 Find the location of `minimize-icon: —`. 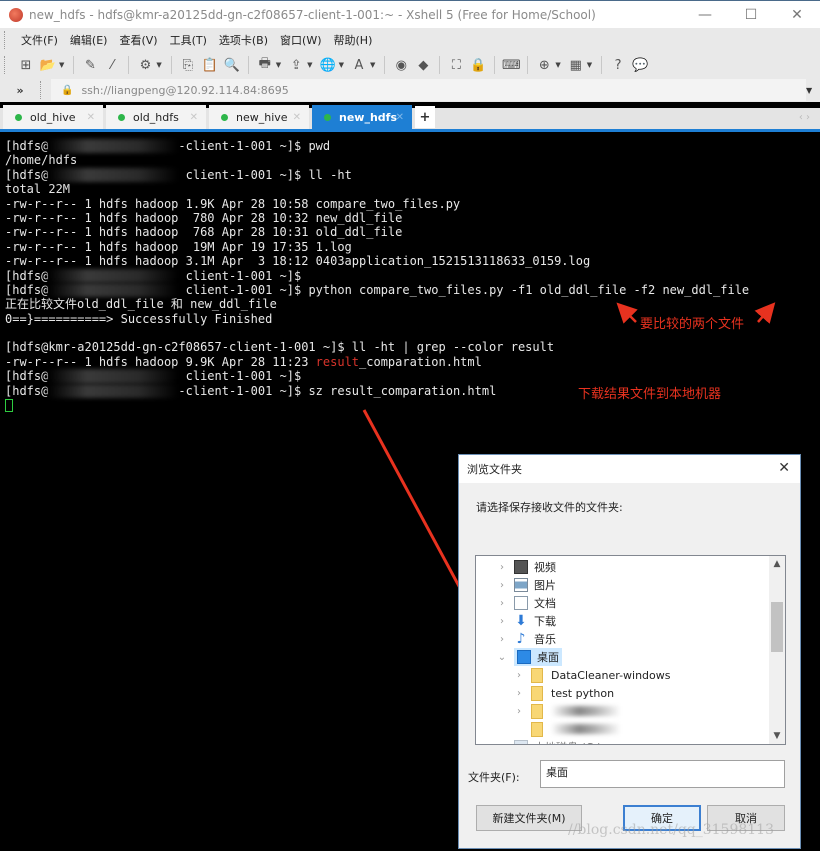

minimize-icon: — is located at coordinates (705, 14).